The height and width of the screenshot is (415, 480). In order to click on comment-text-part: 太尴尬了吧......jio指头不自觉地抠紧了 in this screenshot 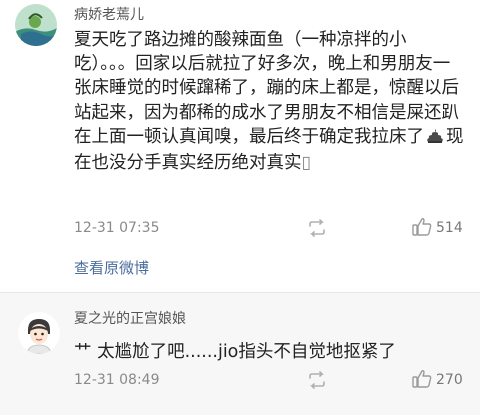, I will do `click(246, 352)`.